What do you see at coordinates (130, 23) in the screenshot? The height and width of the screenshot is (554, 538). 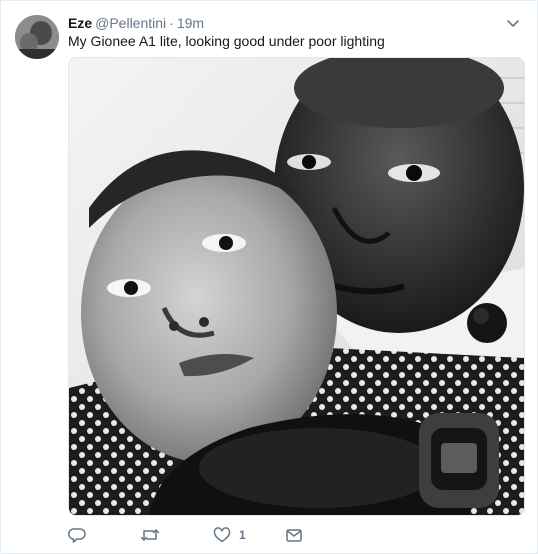 I see `author-handle: @Pellentini` at bounding box center [130, 23].